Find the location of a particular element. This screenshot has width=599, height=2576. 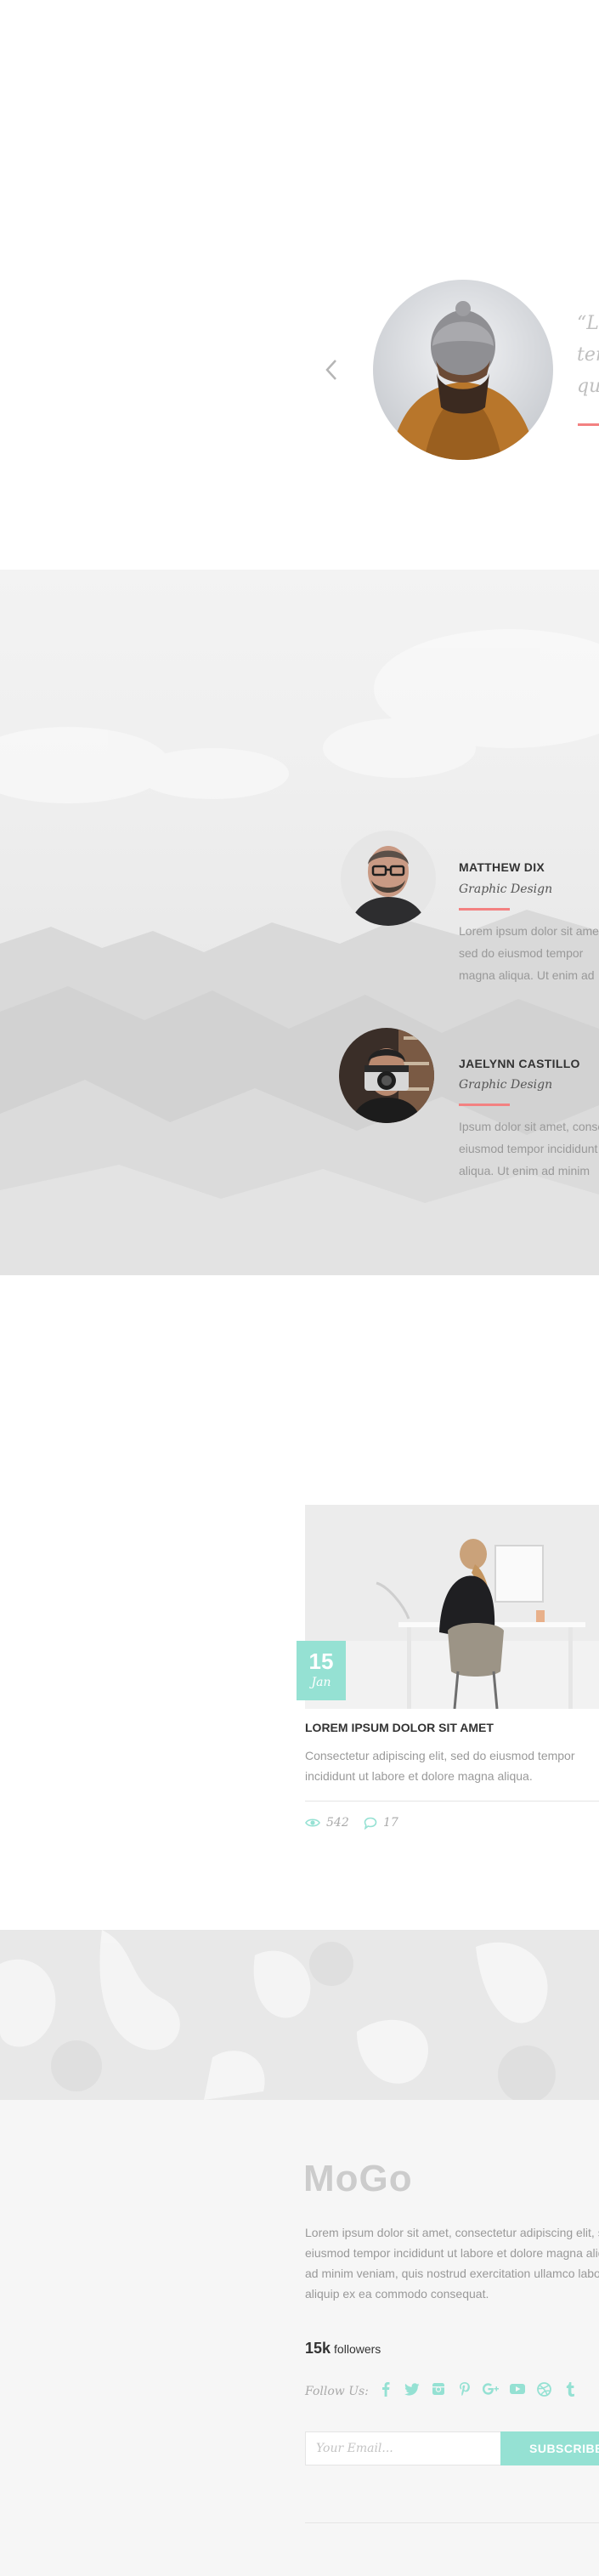

tumblr-icon is located at coordinates (570, 2389).